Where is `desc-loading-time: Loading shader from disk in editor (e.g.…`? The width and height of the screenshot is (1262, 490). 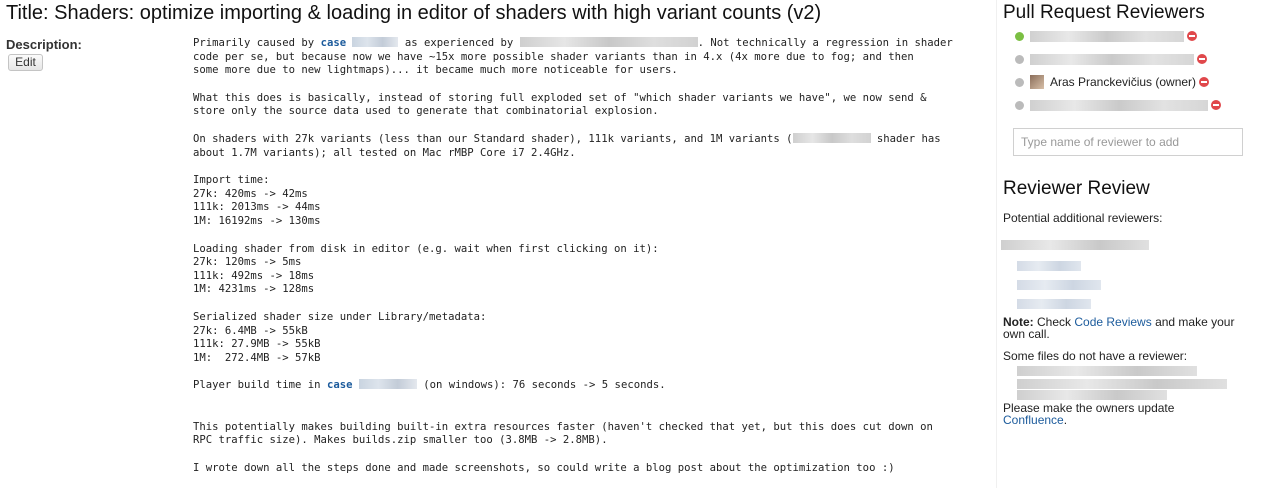
desc-loading-time: Loading shader from disk in editor (e.g.… is located at coordinates (426, 269).